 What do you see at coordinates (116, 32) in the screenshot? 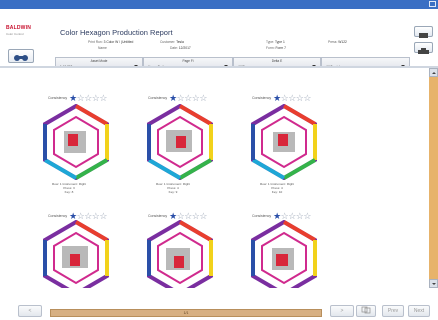
I see `page-title: Color Hexagon Production Report` at bounding box center [116, 32].